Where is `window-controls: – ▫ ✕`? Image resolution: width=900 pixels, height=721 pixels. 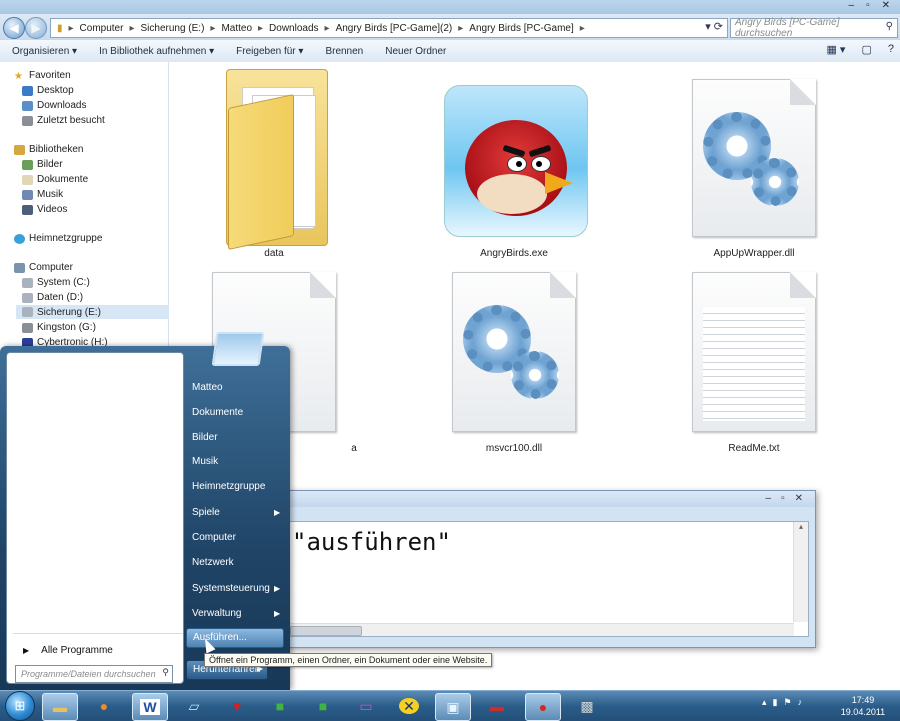
window-controls: – ▫ ✕ is located at coordinates (870, 5).